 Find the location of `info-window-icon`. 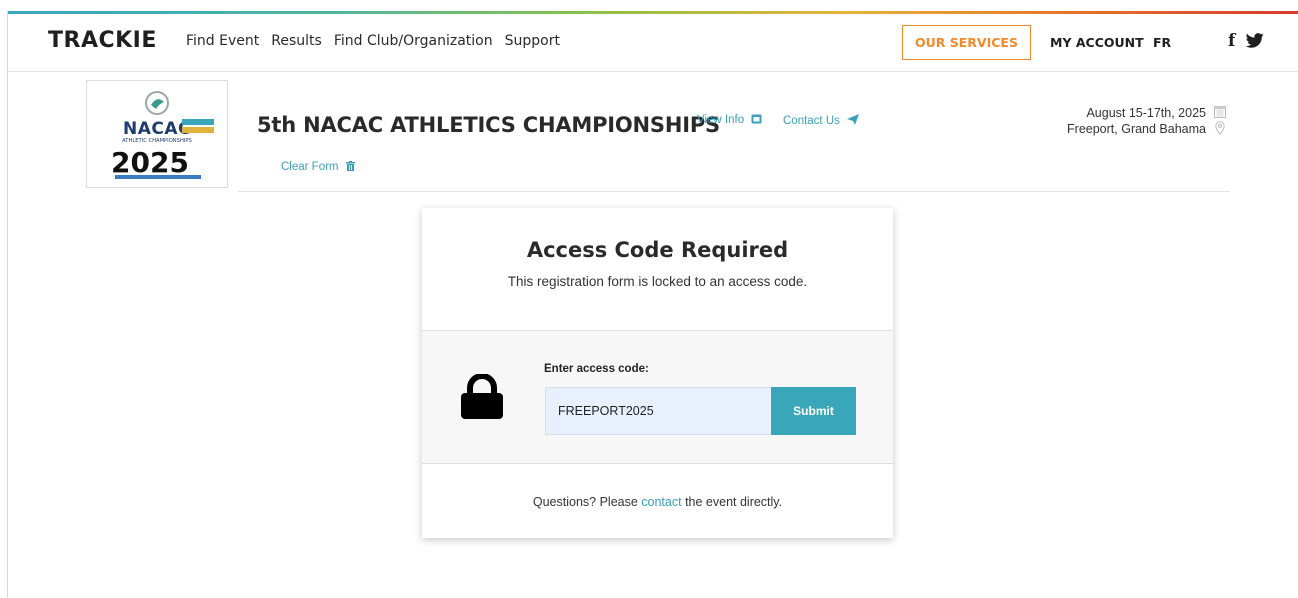

info-window-icon is located at coordinates (756, 119).